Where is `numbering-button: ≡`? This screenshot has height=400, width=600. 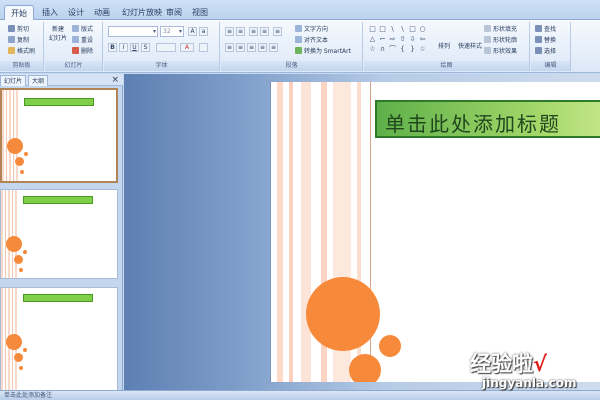 numbering-button: ≡ is located at coordinates (240, 31).